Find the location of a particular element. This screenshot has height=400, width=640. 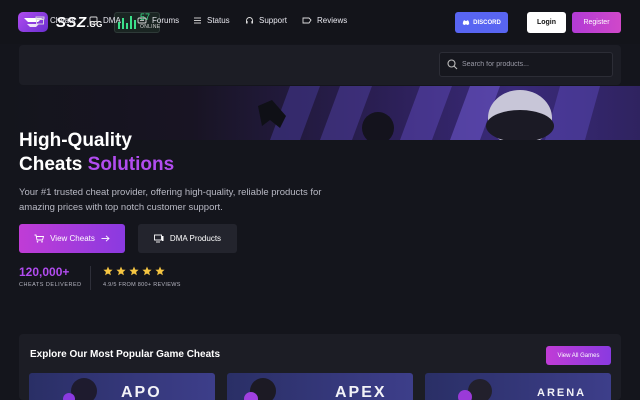

view-cheats-label: View Cheats is located at coordinates (72, 238).